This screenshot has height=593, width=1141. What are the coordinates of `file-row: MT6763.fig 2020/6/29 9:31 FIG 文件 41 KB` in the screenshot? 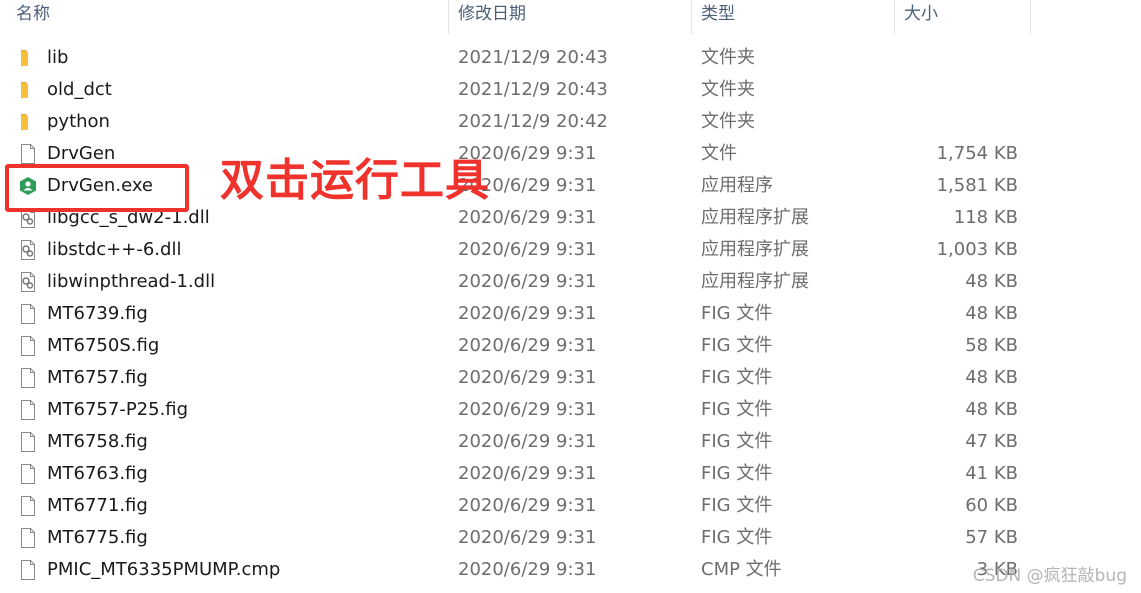 It's located at (570, 474).